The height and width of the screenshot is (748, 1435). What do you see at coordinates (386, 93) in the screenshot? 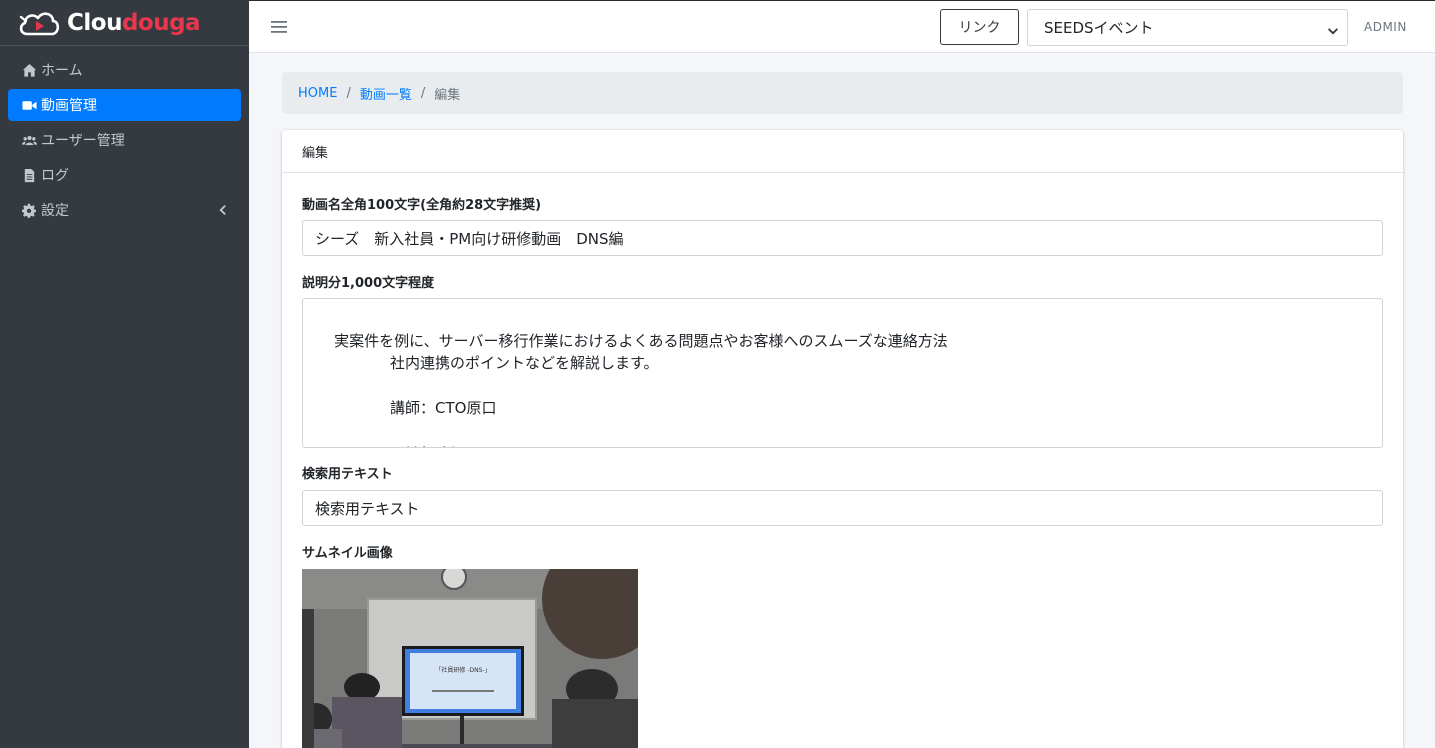
I see `breadcrumb-video-list-link: 動画一覧` at bounding box center [386, 93].